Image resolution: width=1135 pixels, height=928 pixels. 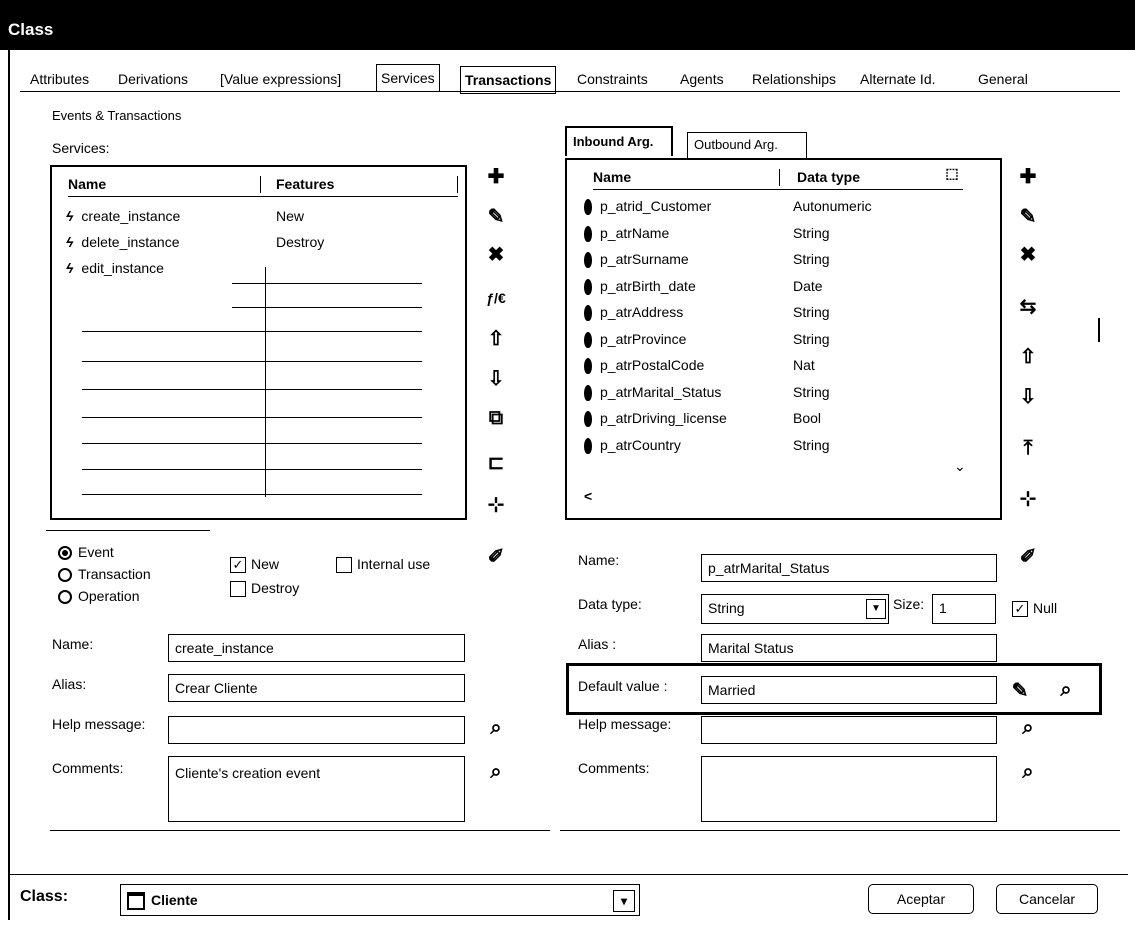 What do you see at coordinates (115, 268) in the screenshot?
I see `list-item: ϟ edit_instance` at bounding box center [115, 268].